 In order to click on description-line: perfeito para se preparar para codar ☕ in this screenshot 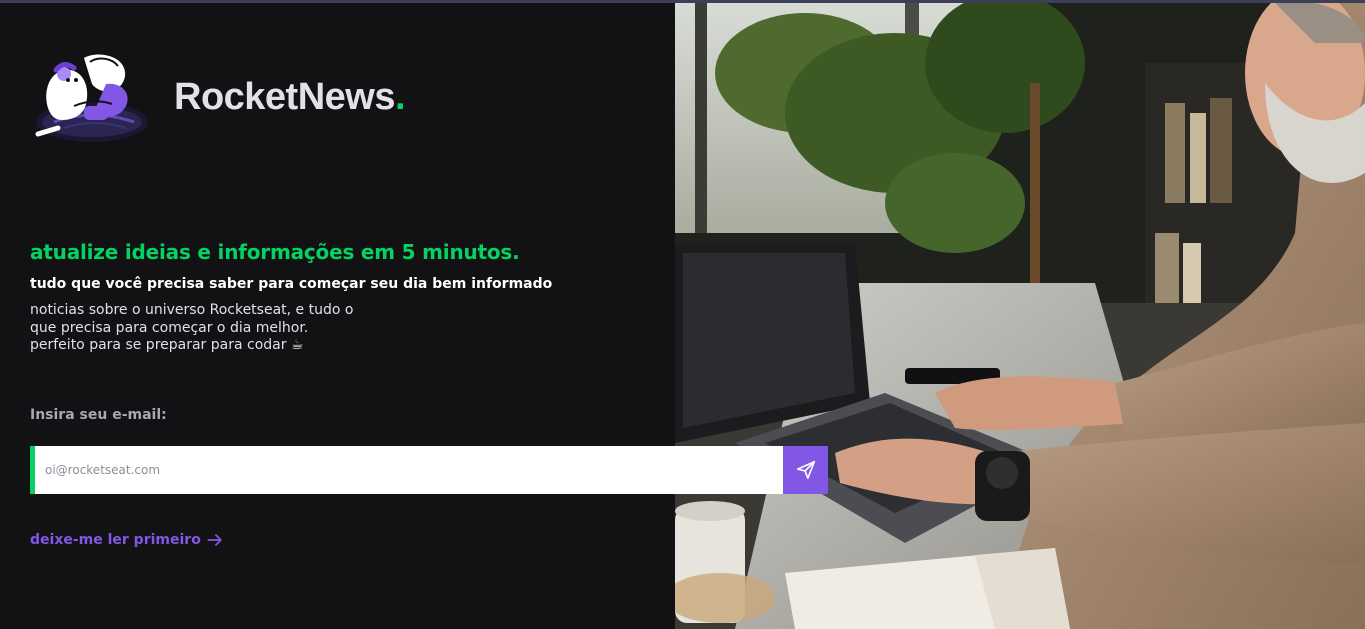, I will do `click(167, 345)`.